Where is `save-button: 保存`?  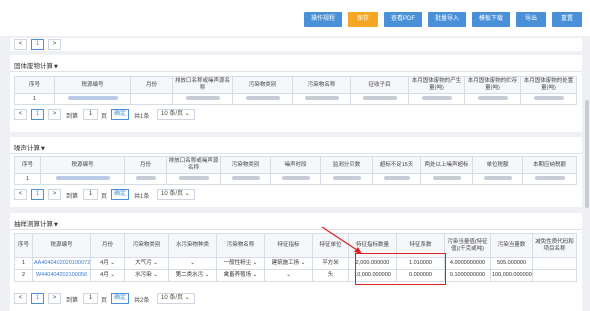
save-button: 保存 is located at coordinates (363, 19).